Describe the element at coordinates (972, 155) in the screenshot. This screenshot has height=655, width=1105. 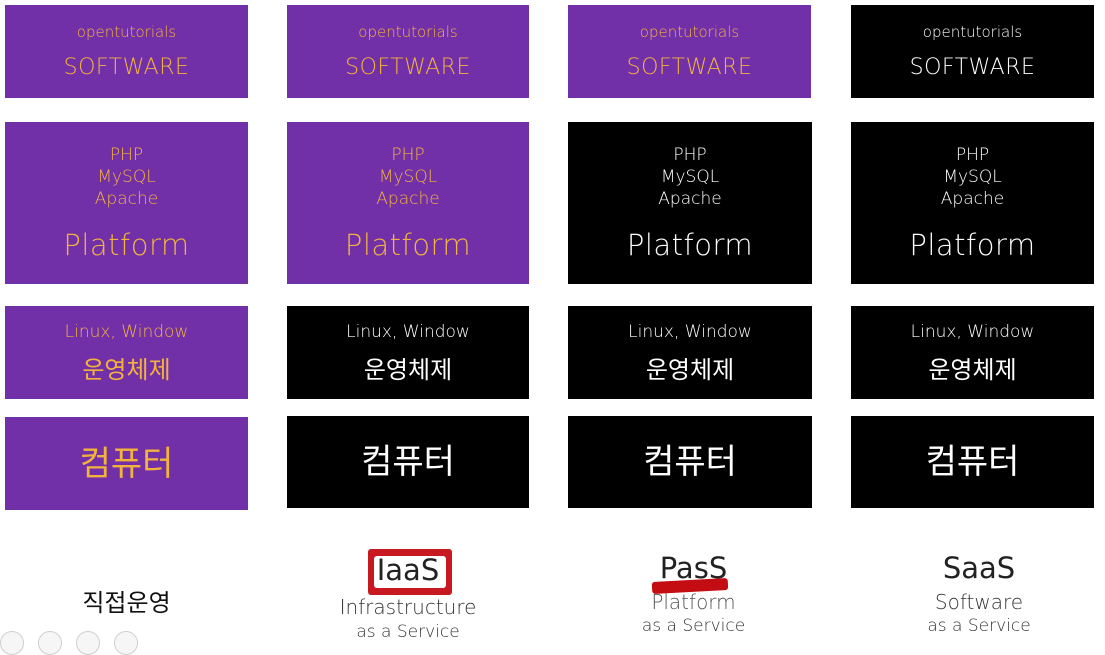
I see `col4-platform-php: PHP` at that location.